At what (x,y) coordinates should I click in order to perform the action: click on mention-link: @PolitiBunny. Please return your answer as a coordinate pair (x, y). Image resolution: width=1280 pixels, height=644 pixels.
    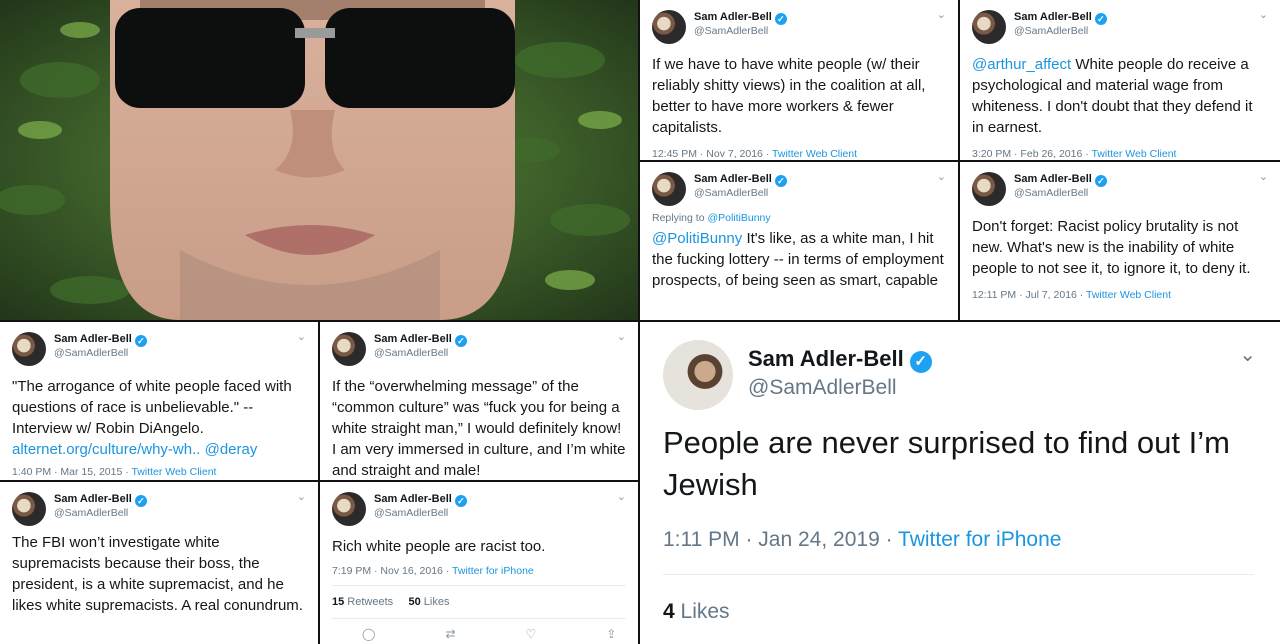
    Looking at the image, I should click on (697, 238).